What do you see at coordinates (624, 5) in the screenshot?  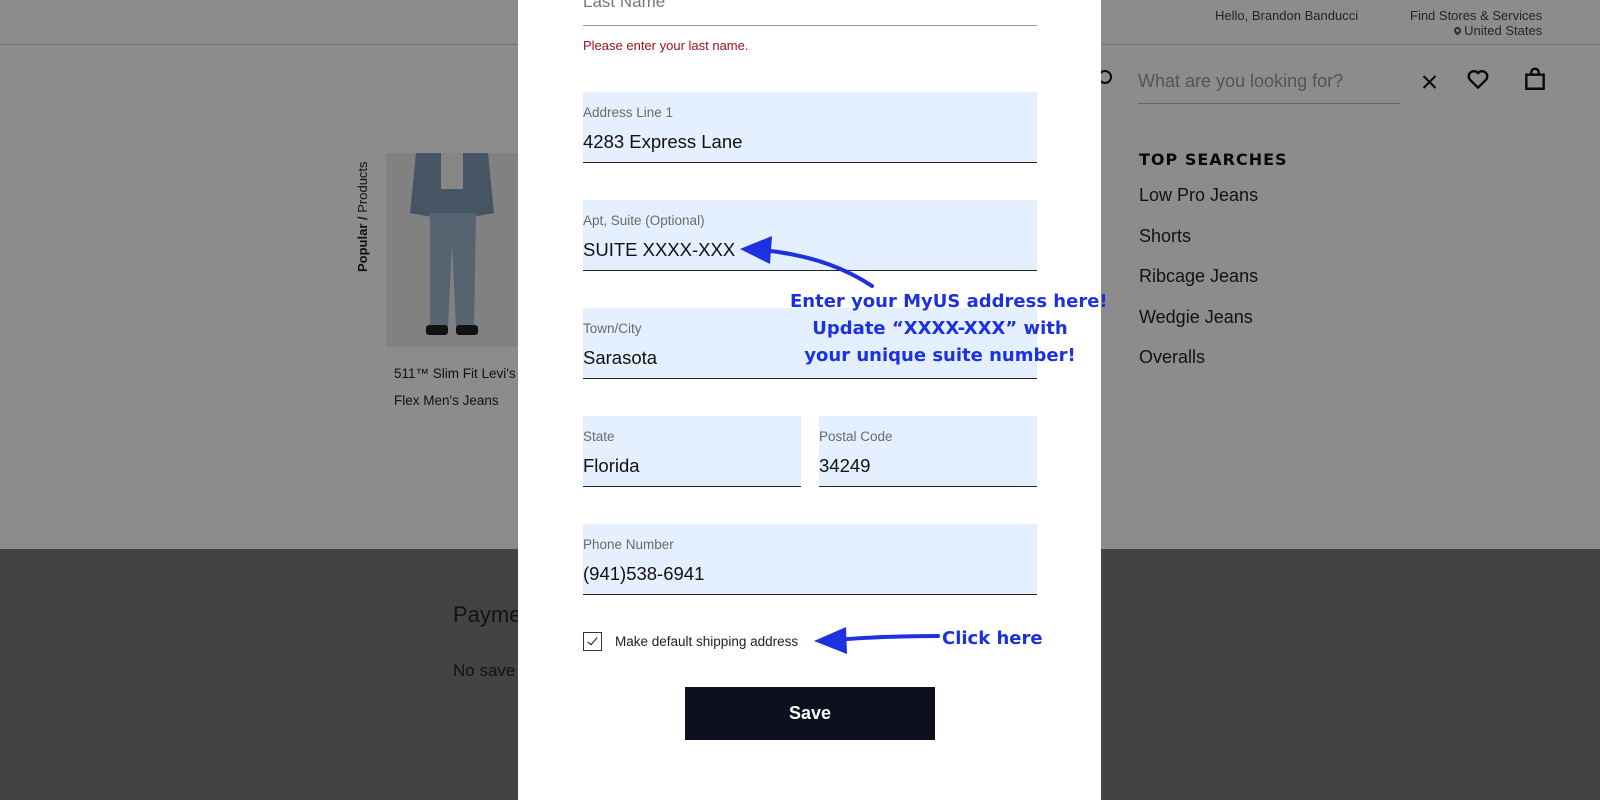 I see `last-name-label: Last Name` at bounding box center [624, 5].